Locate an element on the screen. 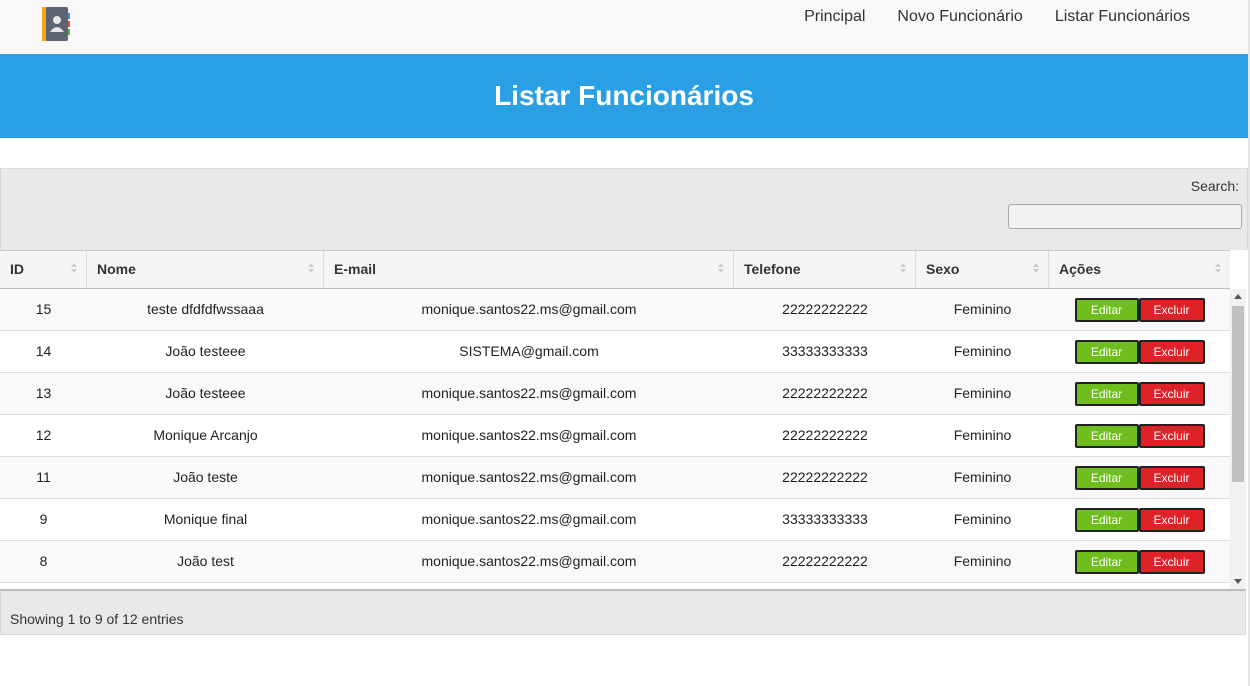  scroll-down-arrow-icon is located at coordinates (1238, 581).